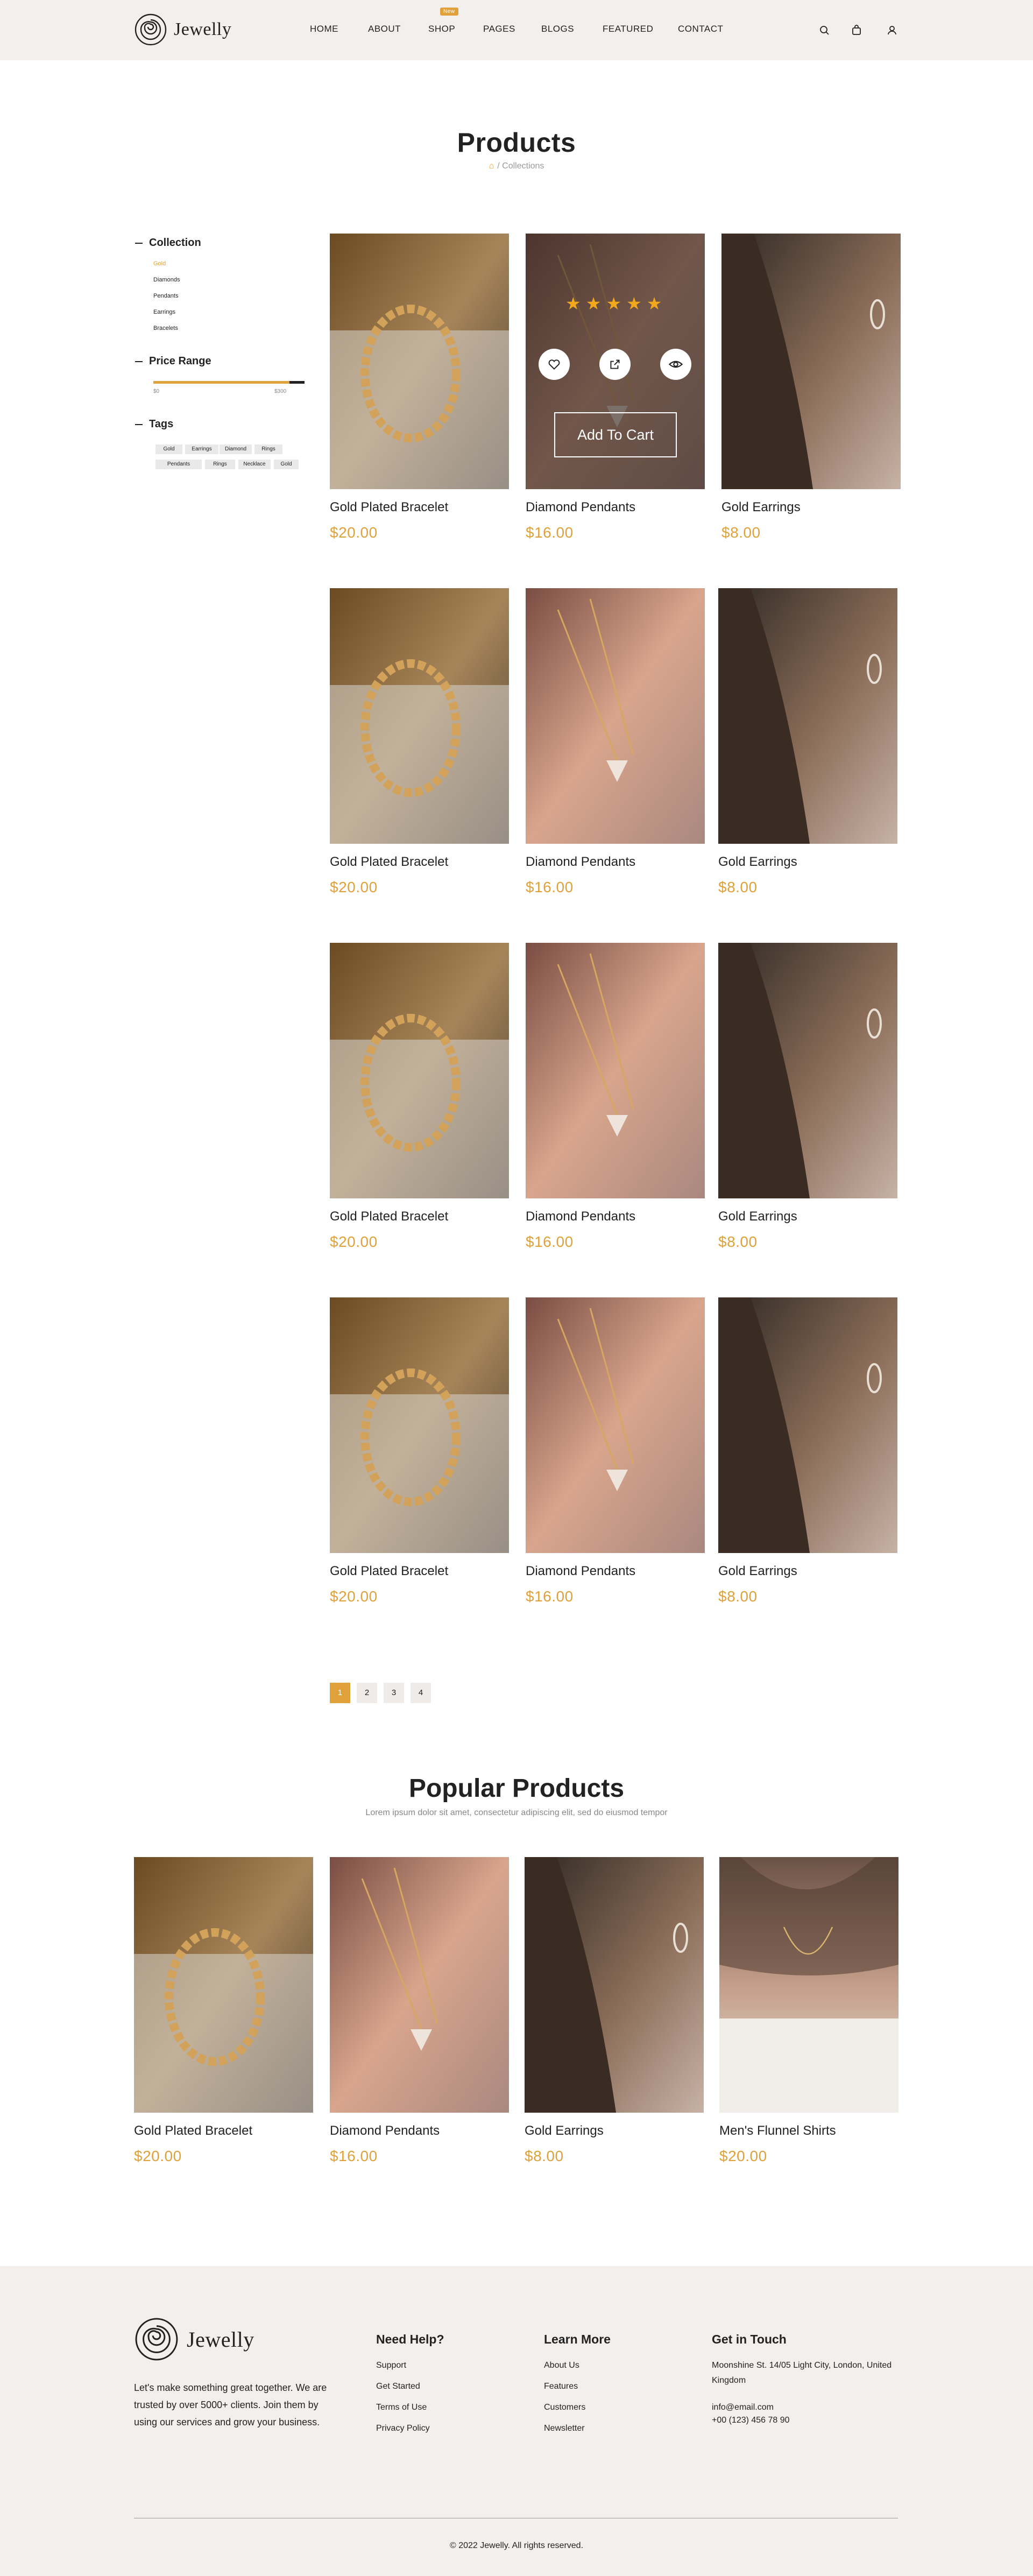  What do you see at coordinates (628, 29) in the screenshot?
I see `nav-featured: FEATURED` at bounding box center [628, 29].